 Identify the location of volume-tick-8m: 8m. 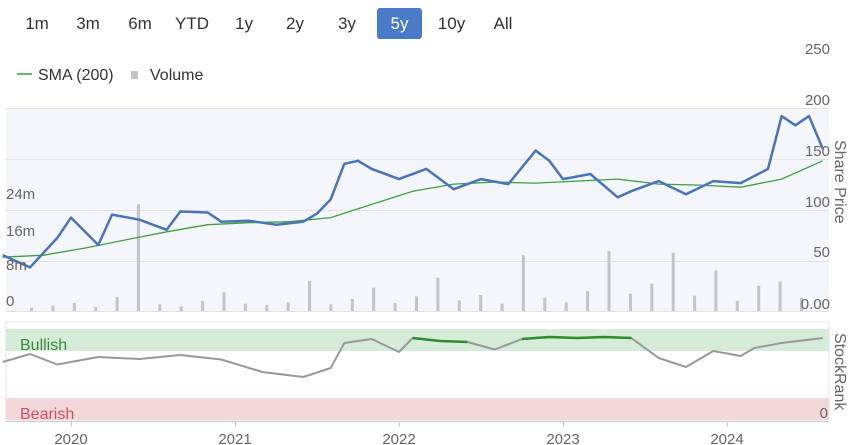
(16, 265).